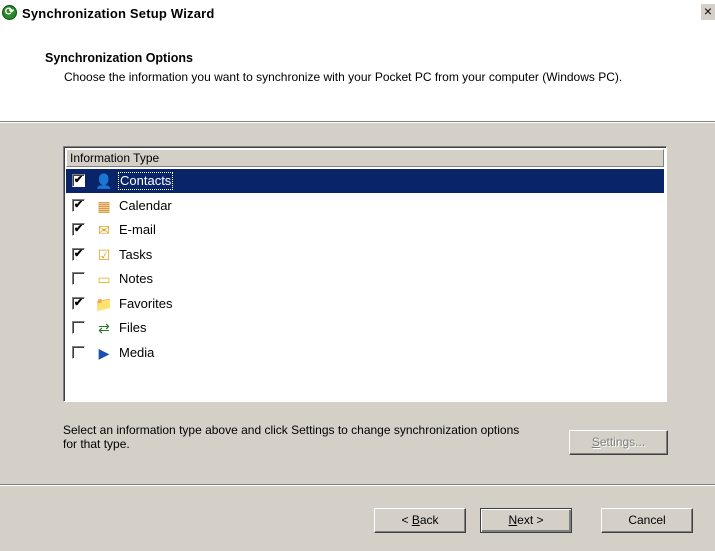 Image resolution: width=715 pixels, height=551 pixels. What do you see at coordinates (9, 12) in the screenshot?
I see `activesync-icon: ⟳` at bounding box center [9, 12].